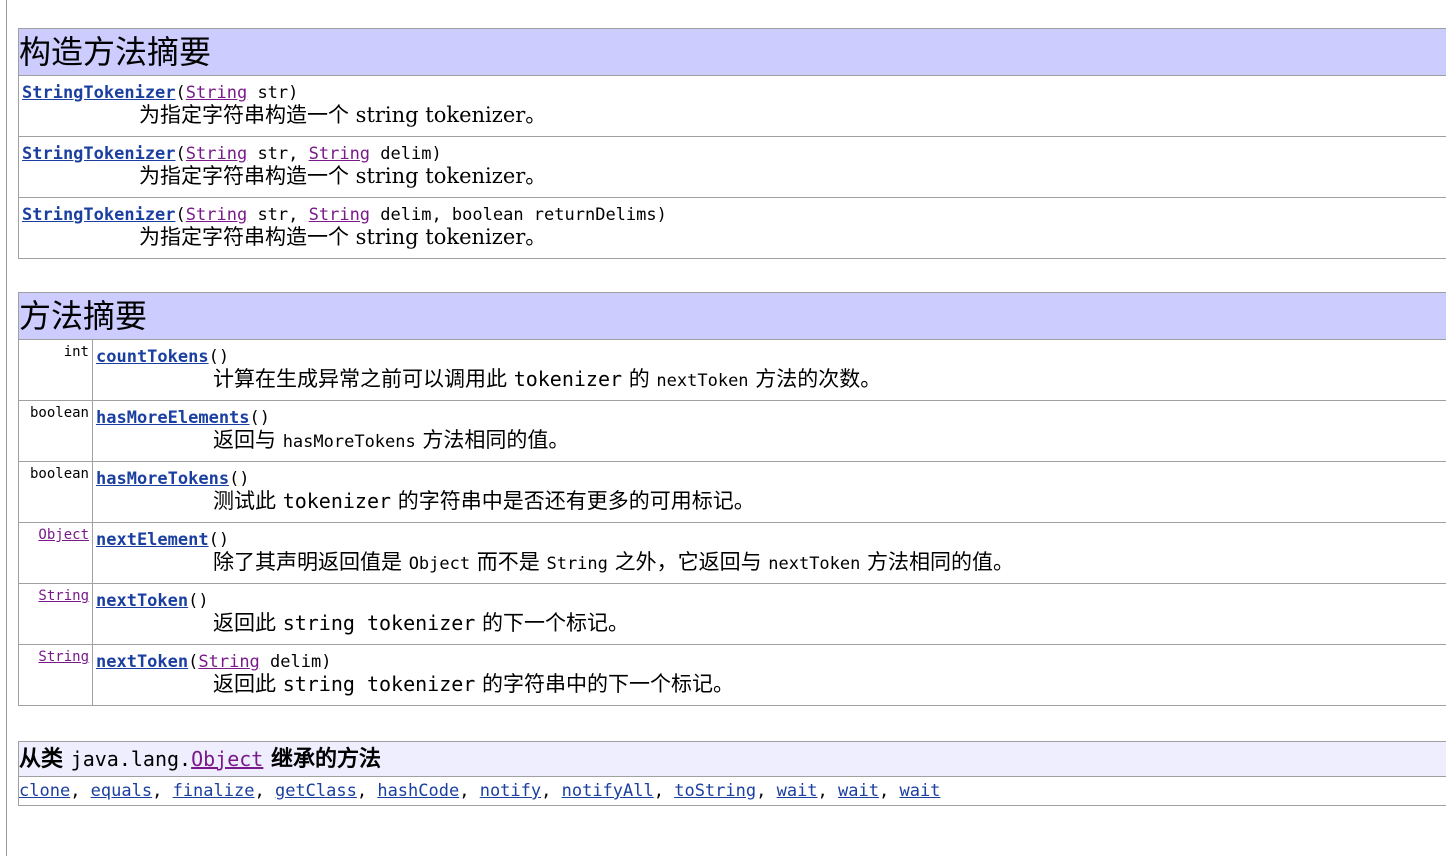 The width and height of the screenshot is (1446, 856). Describe the element at coordinates (769, 684) in the screenshot. I see `method-description: 返回此 string tokenizer 的字符串中的下一个标记。` at that location.